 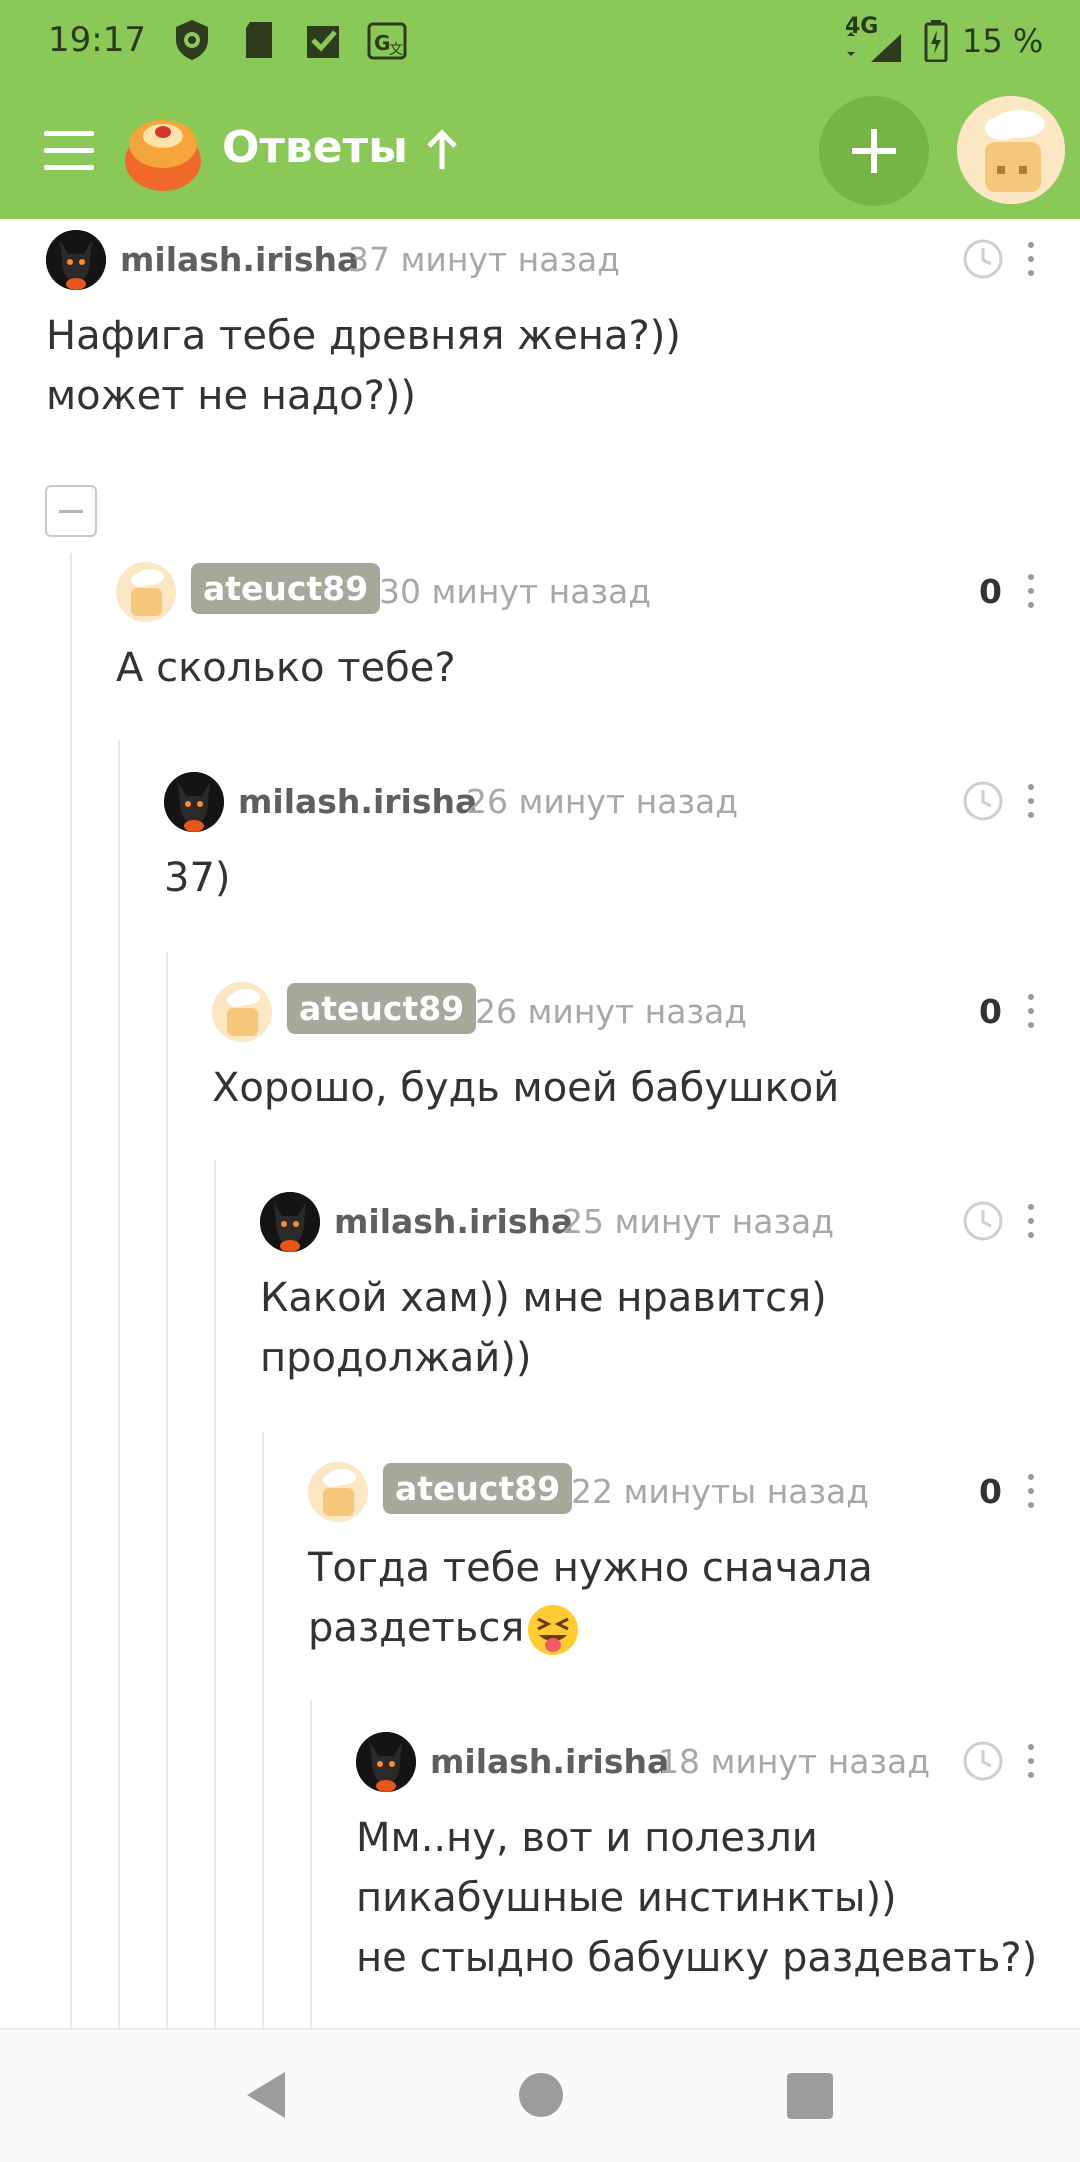 What do you see at coordinates (526, 1088) in the screenshot?
I see `comment-text: Хорошо, будь моей бабушкой` at bounding box center [526, 1088].